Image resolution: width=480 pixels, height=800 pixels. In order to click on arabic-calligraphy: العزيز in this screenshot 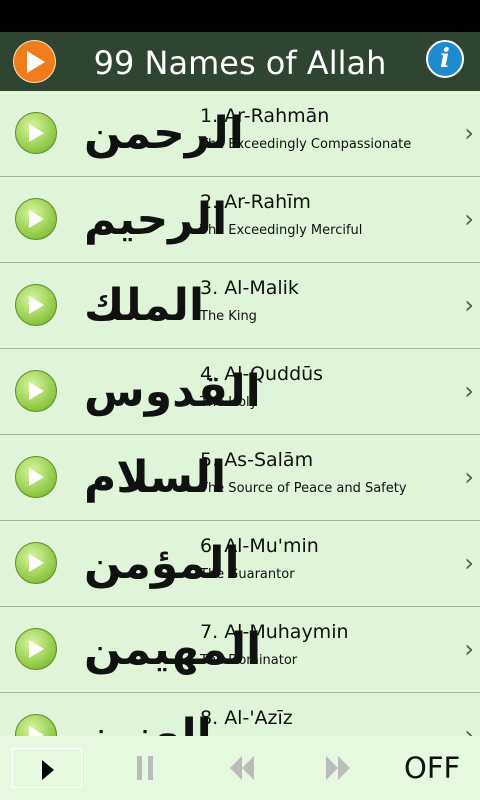, I will do `click(148, 723)`.